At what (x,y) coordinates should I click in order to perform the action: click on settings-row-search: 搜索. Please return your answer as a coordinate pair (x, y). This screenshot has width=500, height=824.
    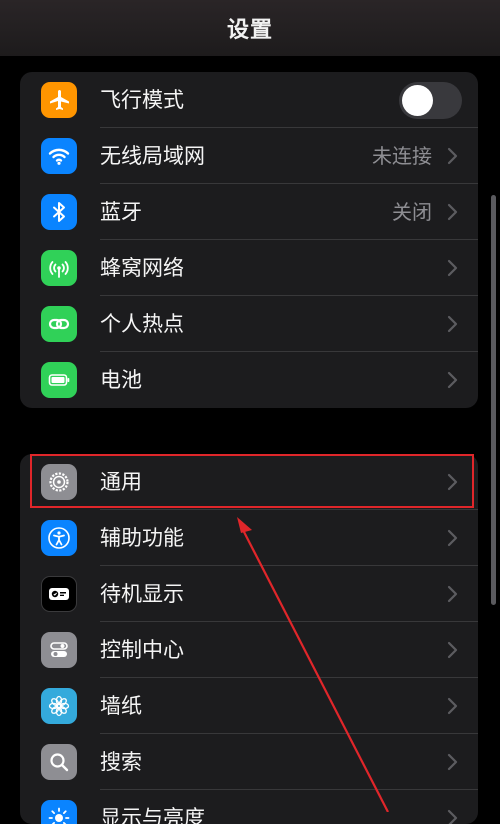
    Looking at the image, I should click on (249, 762).